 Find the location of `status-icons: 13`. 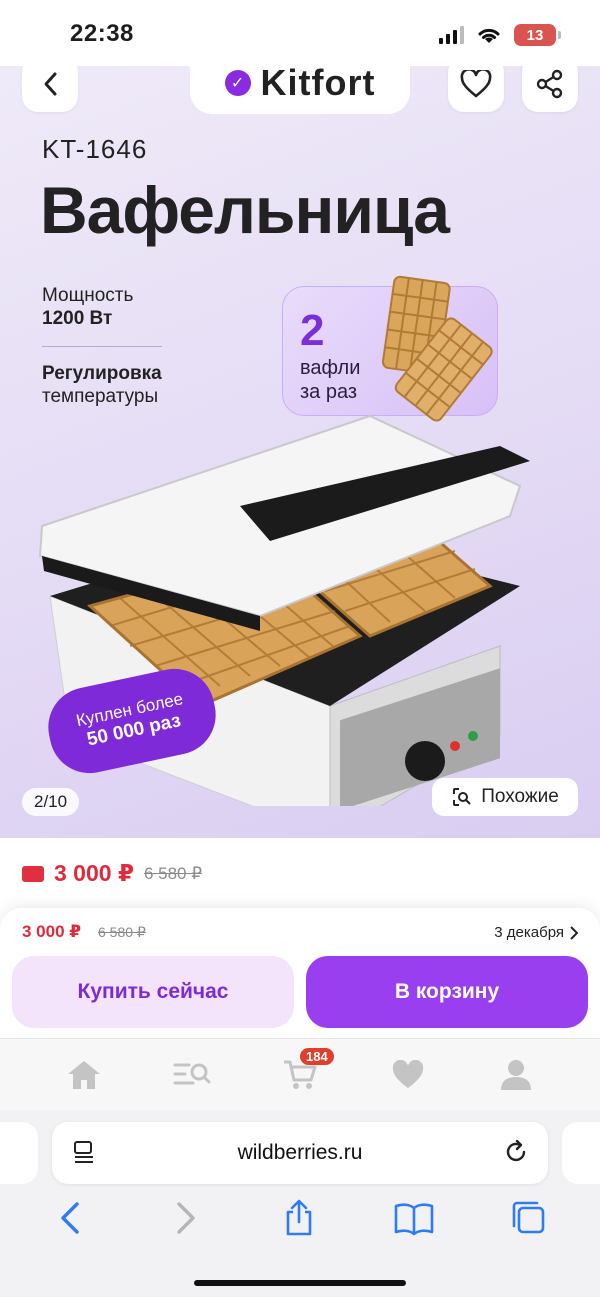

status-icons: 13 is located at coordinates (500, 35).